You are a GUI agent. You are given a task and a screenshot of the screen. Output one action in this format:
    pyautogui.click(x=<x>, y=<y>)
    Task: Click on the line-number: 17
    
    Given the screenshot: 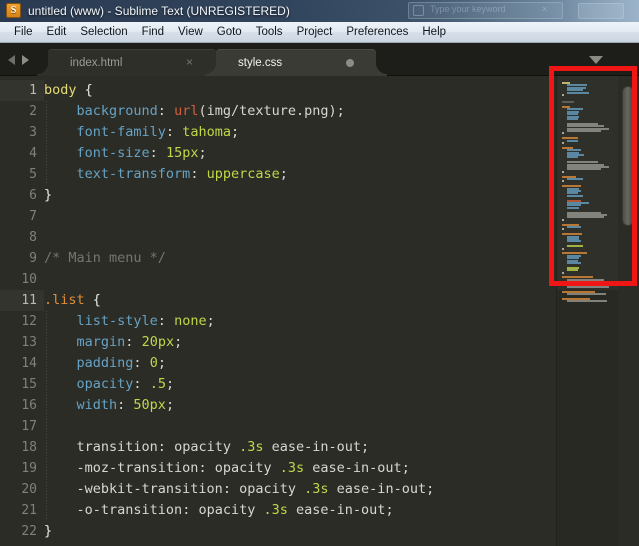 What is the action you would take?
    pyautogui.click(x=29, y=426)
    